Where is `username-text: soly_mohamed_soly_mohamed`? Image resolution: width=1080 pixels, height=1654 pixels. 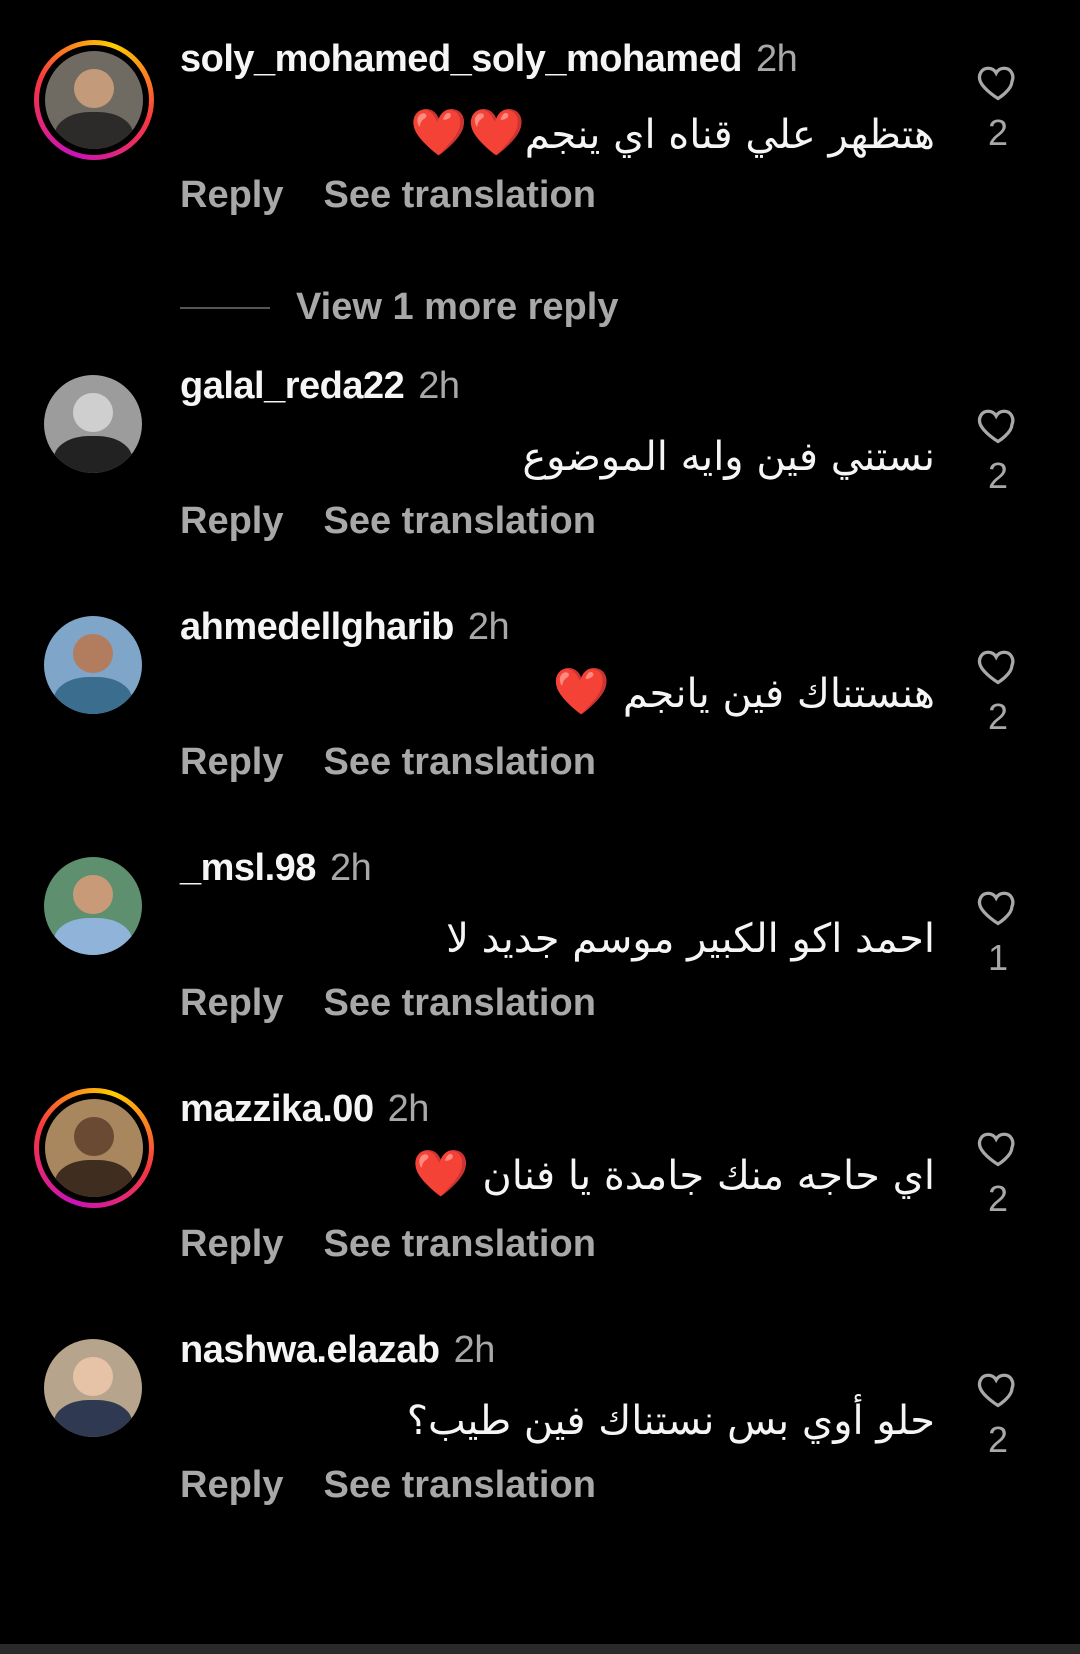
username-text: soly_mohamed_soly_mohamed is located at coordinates (461, 59).